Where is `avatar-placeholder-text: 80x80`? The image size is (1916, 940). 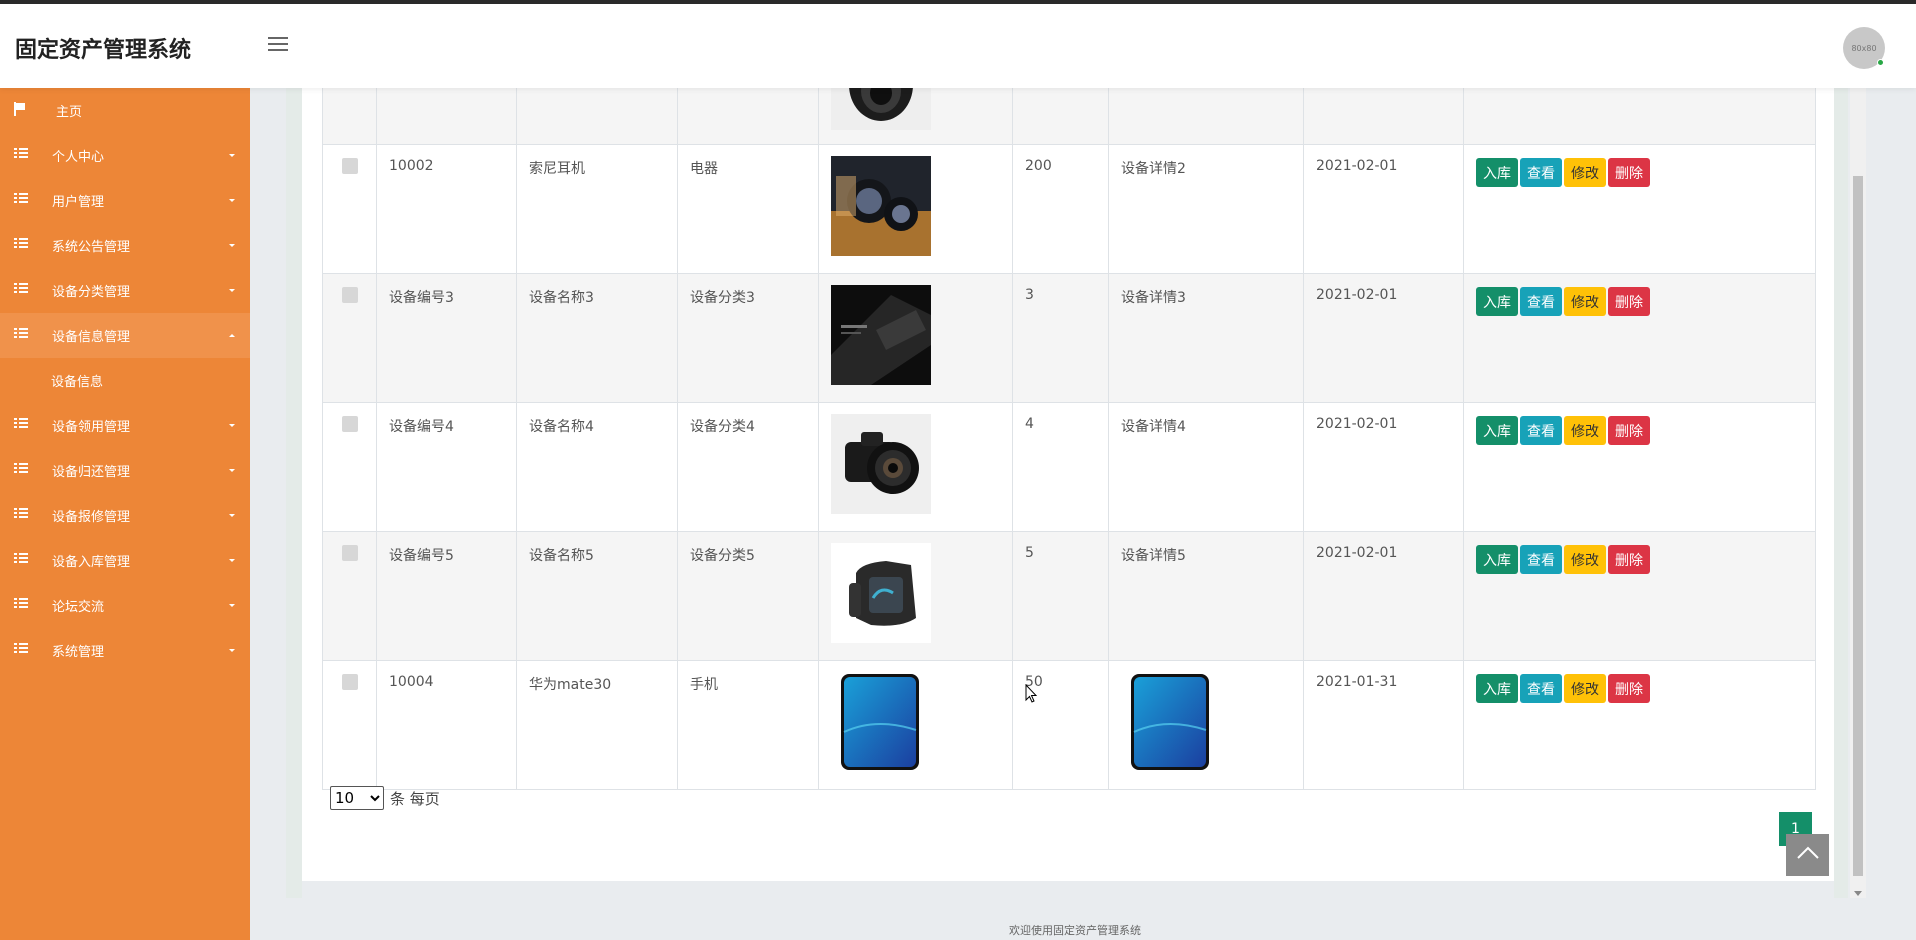 avatar-placeholder-text: 80x80 is located at coordinates (1864, 48).